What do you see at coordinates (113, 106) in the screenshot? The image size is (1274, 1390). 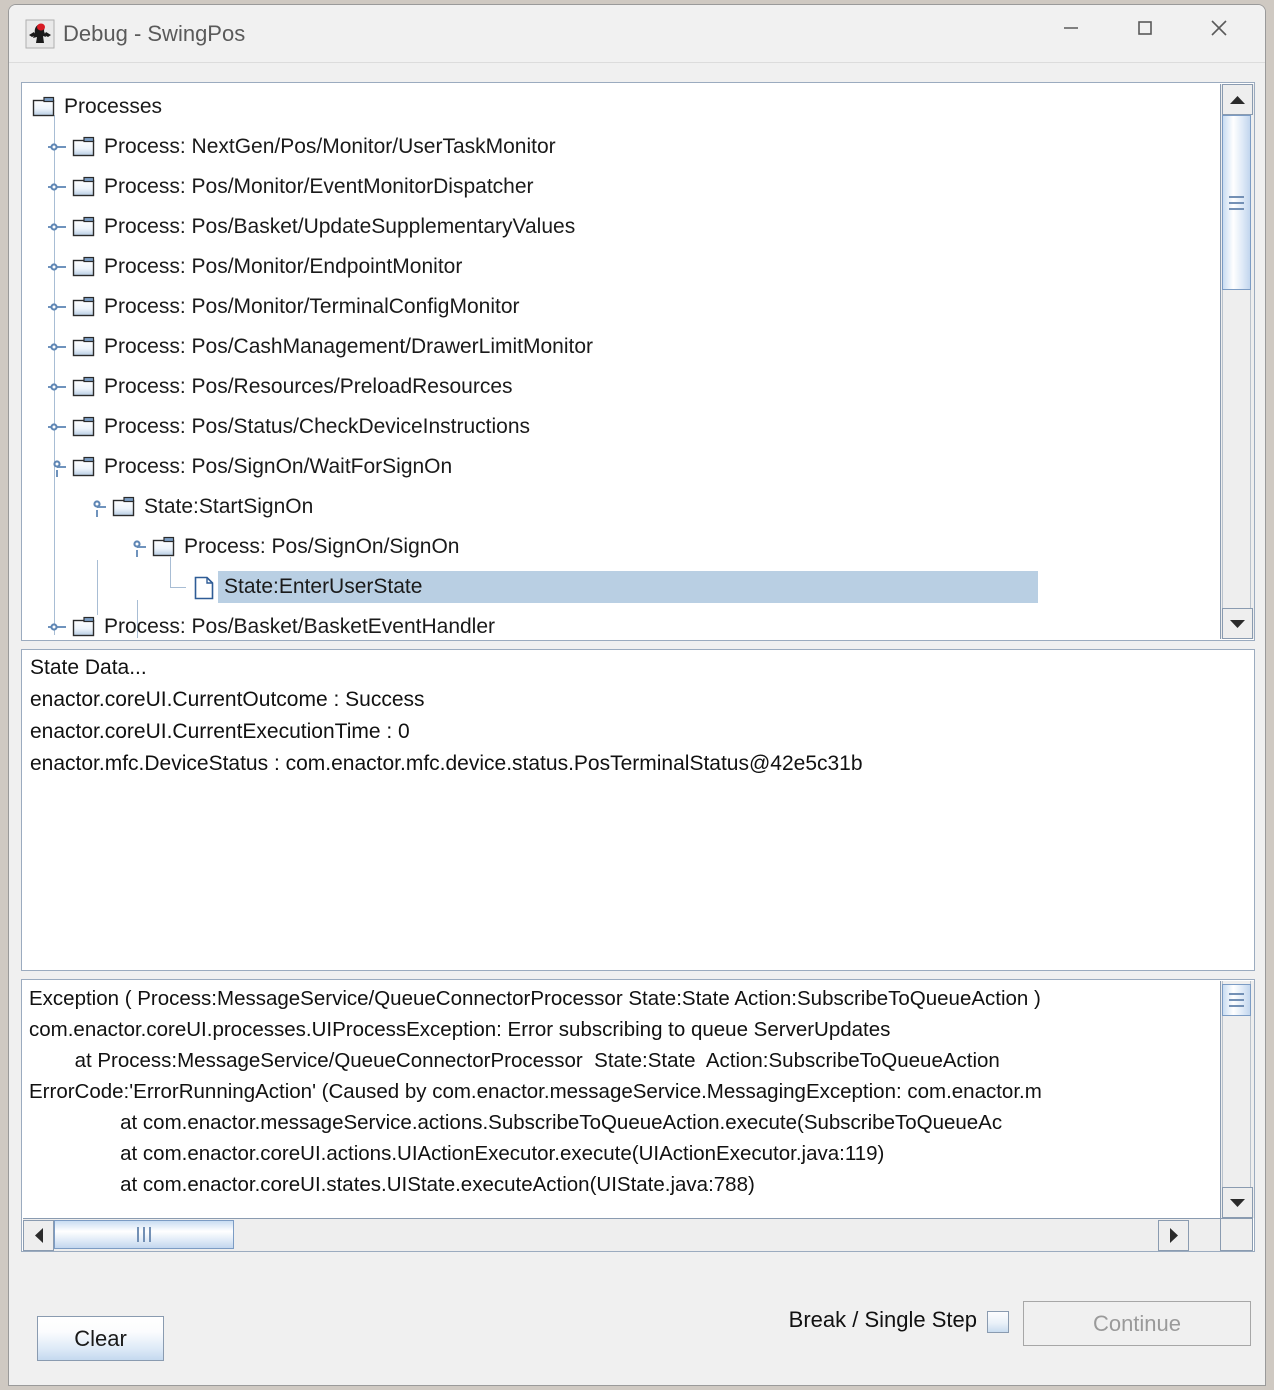 I see `tree-node-label: Processes` at bounding box center [113, 106].